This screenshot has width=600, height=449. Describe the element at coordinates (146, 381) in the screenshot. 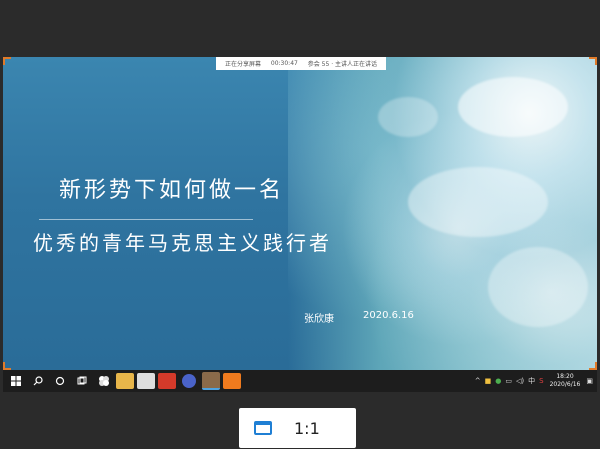

I see `store-icon` at that location.